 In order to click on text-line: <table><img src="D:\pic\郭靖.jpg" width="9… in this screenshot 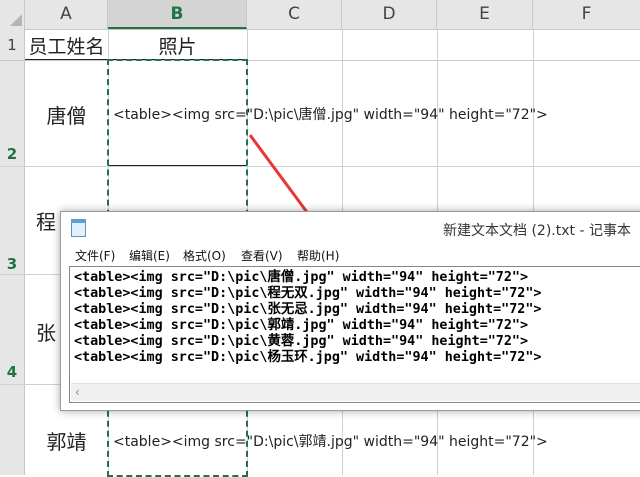, I will do `click(301, 325)`.